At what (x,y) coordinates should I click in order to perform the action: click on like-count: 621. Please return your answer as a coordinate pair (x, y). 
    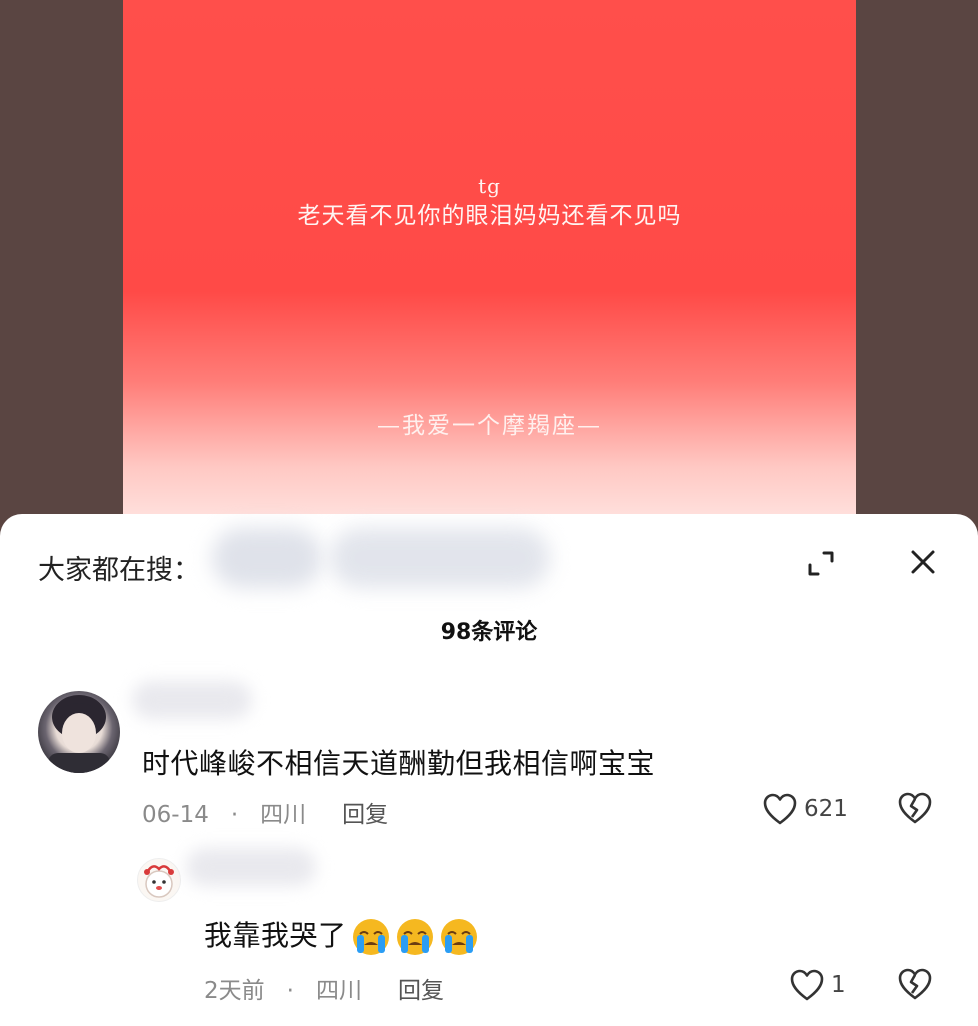
    Looking at the image, I should click on (826, 809).